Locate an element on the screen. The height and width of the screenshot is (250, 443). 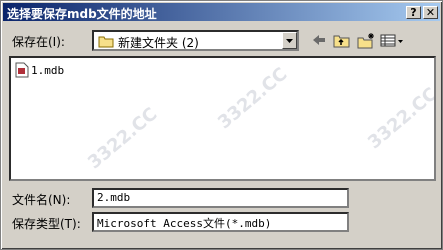
save-in-combobox: 新建文件夹 (2) is located at coordinates (195, 40).